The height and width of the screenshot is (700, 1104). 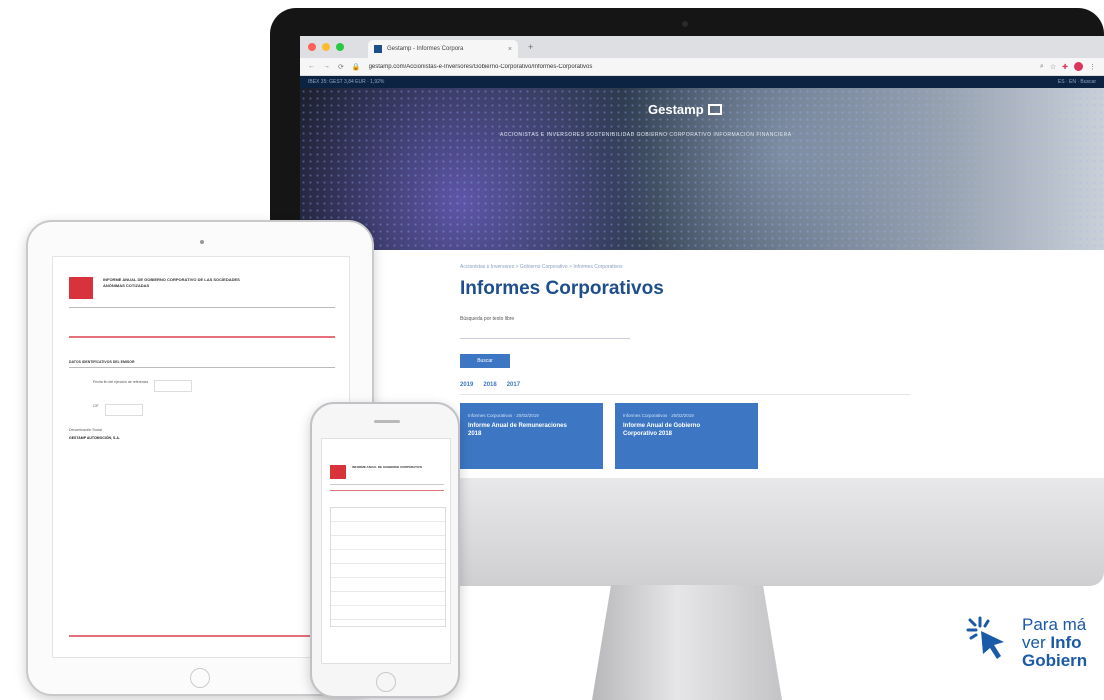 I want to click on favicon-icon, so click(x=378, y=49).